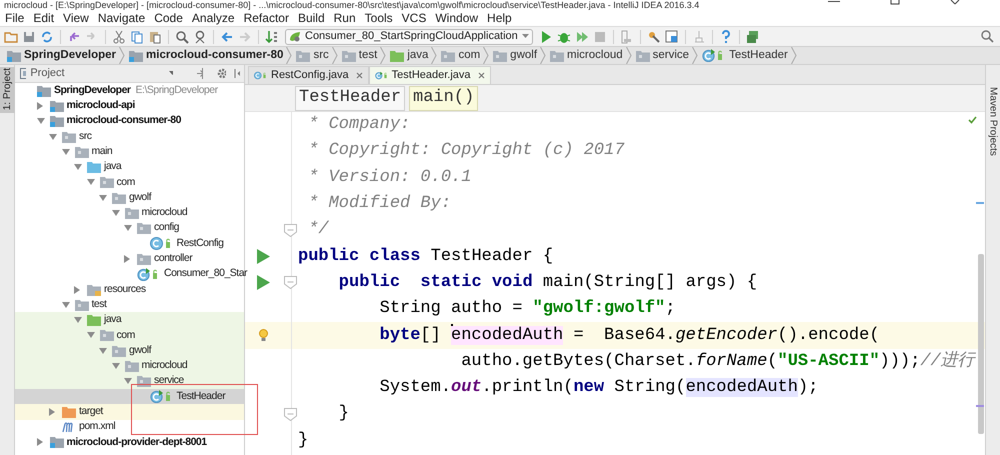 The height and width of the screenshot is (455, 1000). Describe the element at coordinates (70, 55) in the screenshot. I see `breadcrumb-link: SpringDeveloper` at that location.